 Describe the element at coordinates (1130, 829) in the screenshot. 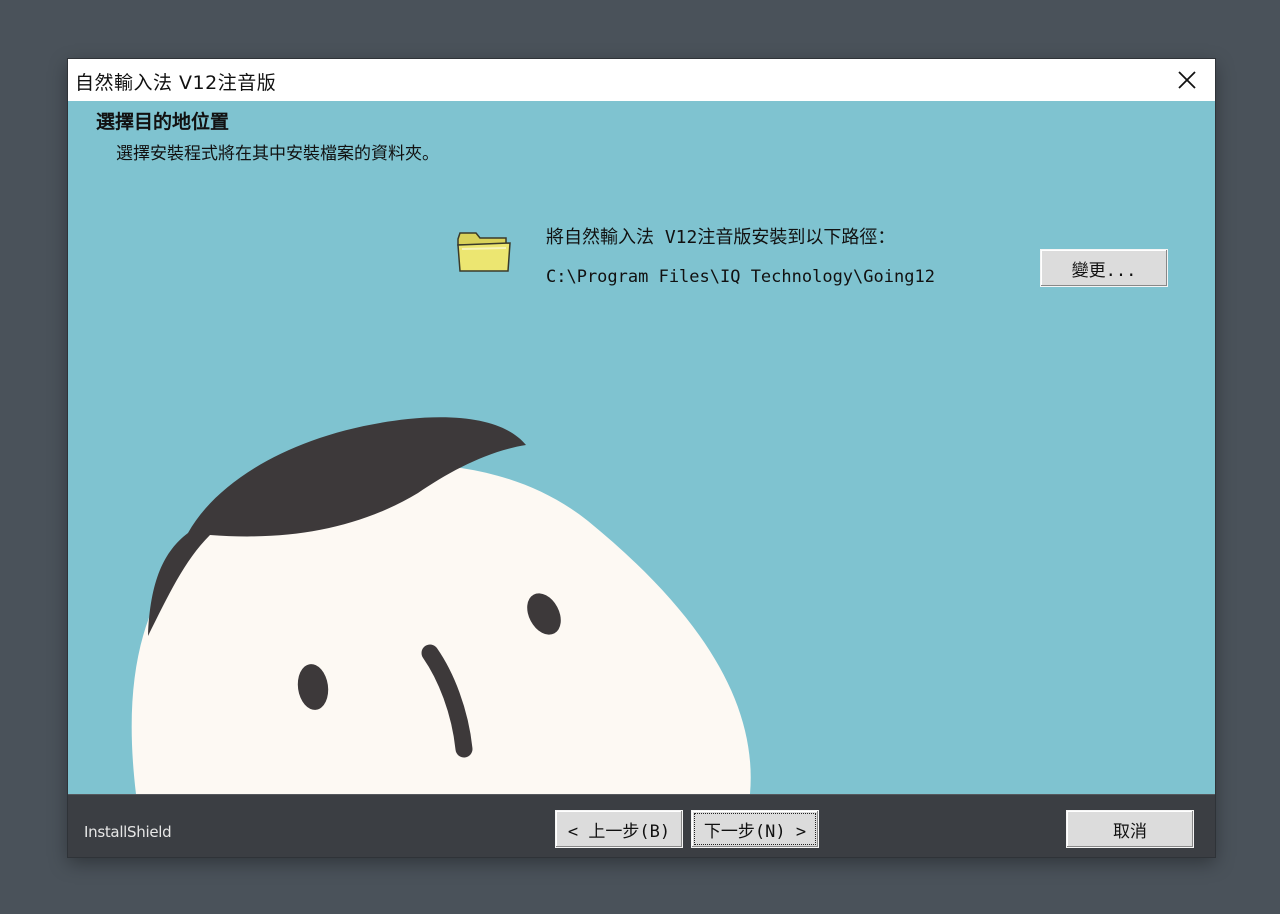

I see `cancel-button: 取消` at that location.